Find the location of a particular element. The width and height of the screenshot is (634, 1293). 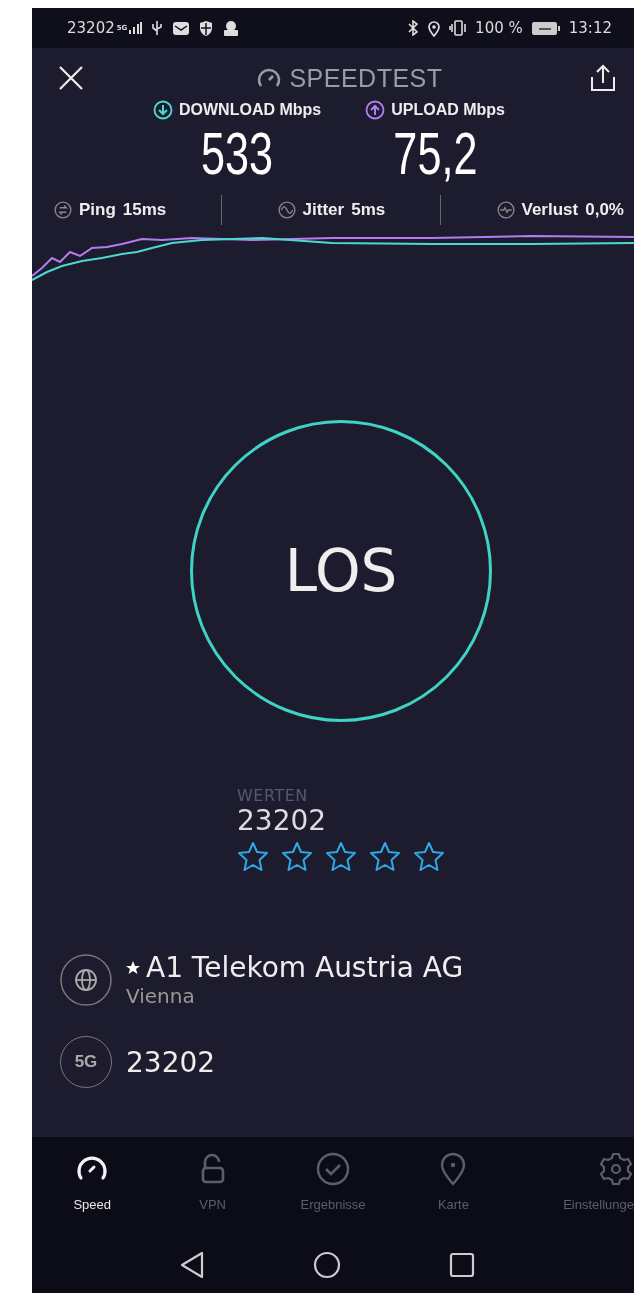

ping-value: 15ms is located at coordinates (144, 210).